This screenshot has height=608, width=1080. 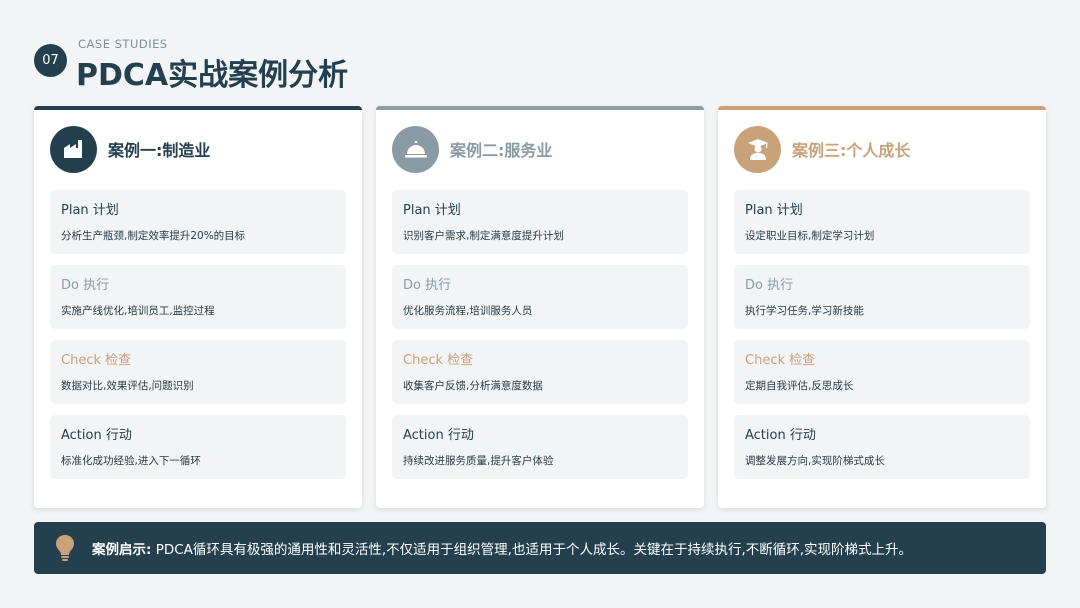 What do you see at coordinates (483, 236) in the screenshot?
I see `step-description: 识别客户需求,制定满意度提升计划` at bounding box center [483, 236].